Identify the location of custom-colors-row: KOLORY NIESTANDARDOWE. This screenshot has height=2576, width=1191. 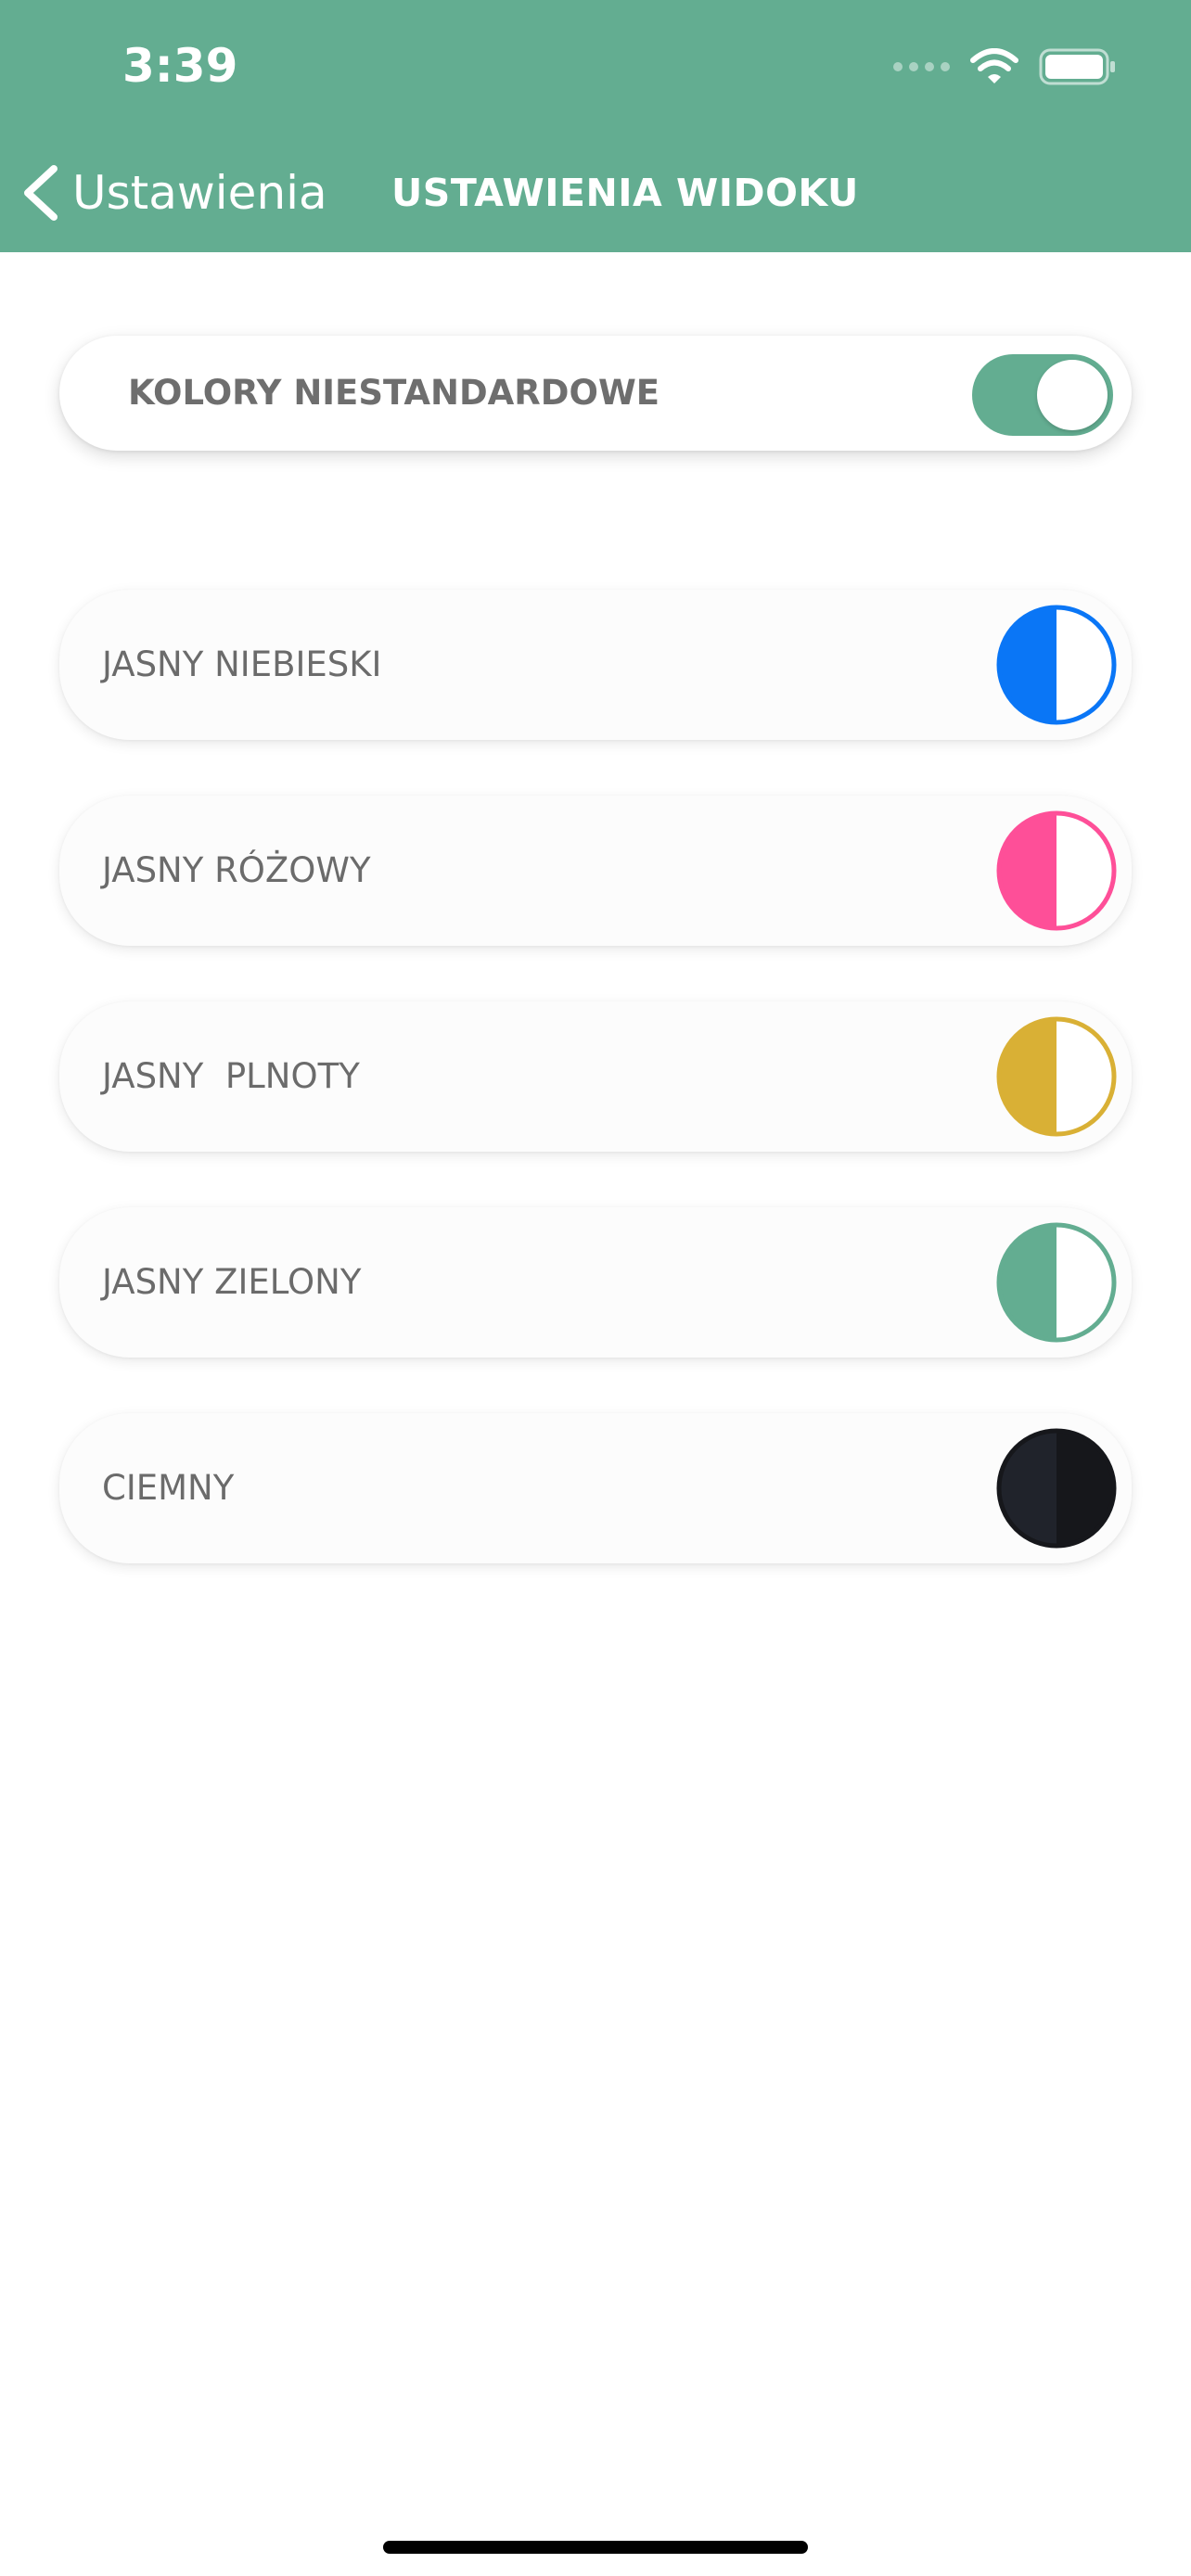
(595, 393).